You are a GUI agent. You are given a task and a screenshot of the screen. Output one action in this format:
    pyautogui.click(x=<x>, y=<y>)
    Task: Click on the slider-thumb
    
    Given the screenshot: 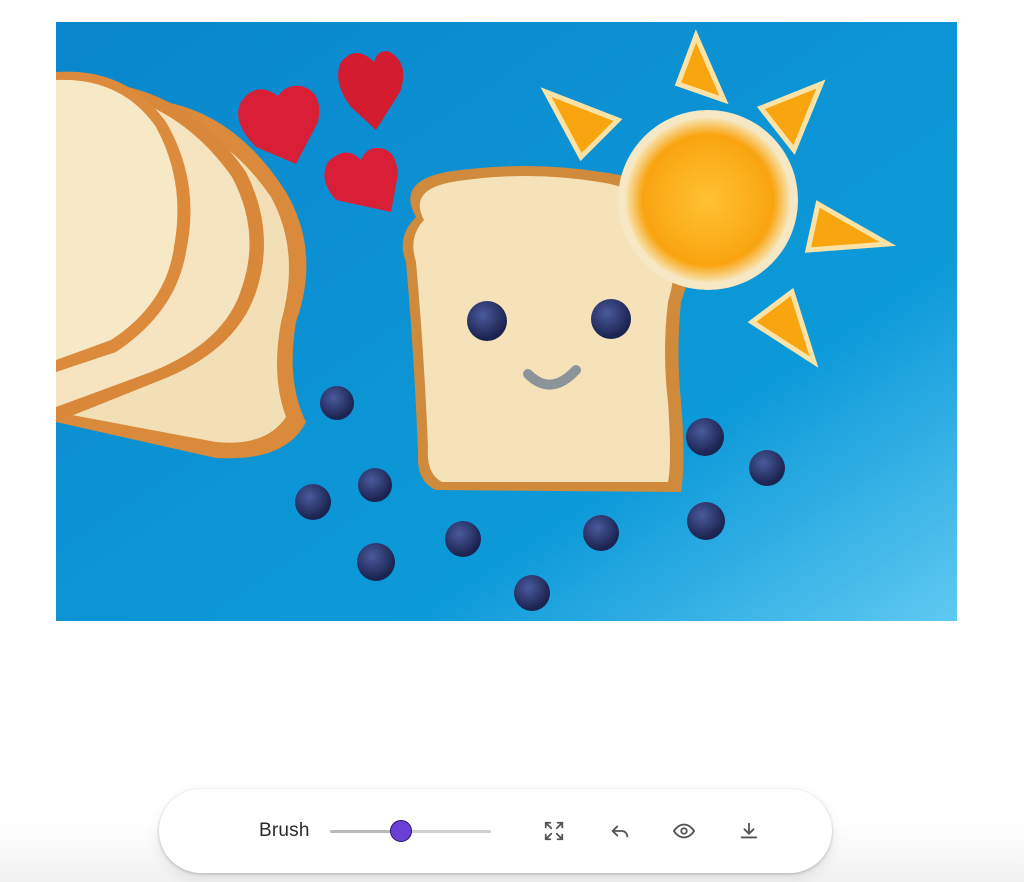 What is the action you would take?
    pyautogui.click(x=400, y=831)
    